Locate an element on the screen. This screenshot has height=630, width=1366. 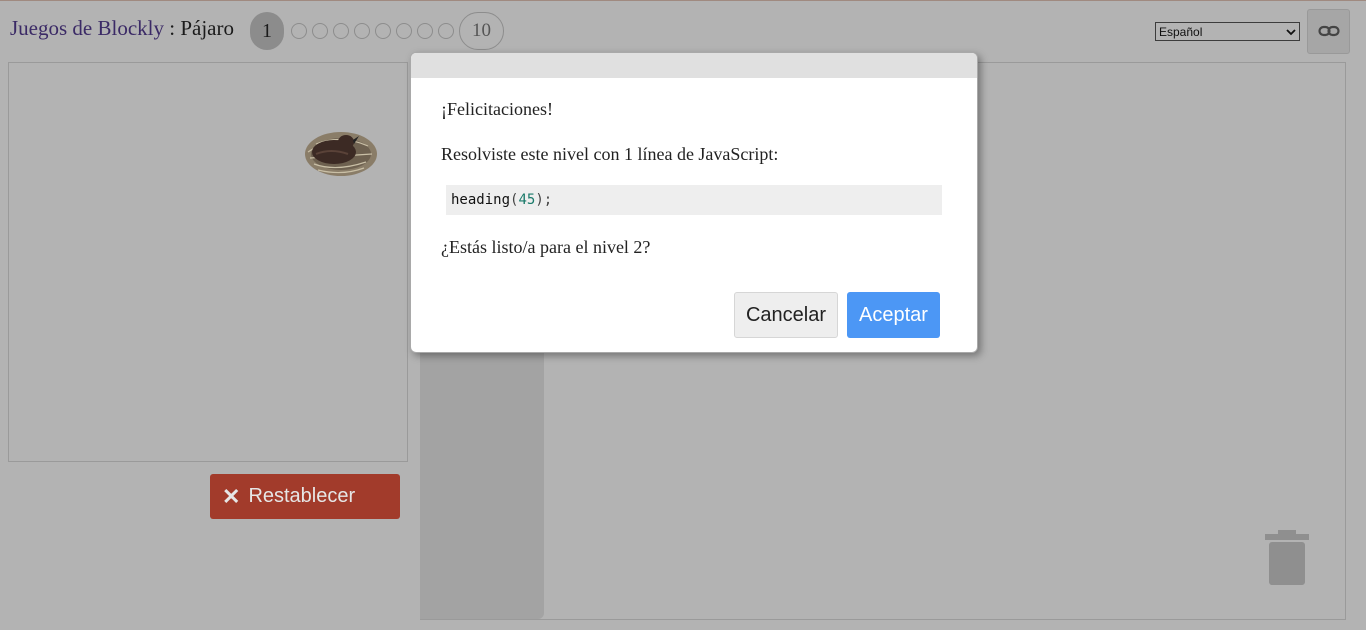
code-block: heading(45); is located at coordinates (694, 200).